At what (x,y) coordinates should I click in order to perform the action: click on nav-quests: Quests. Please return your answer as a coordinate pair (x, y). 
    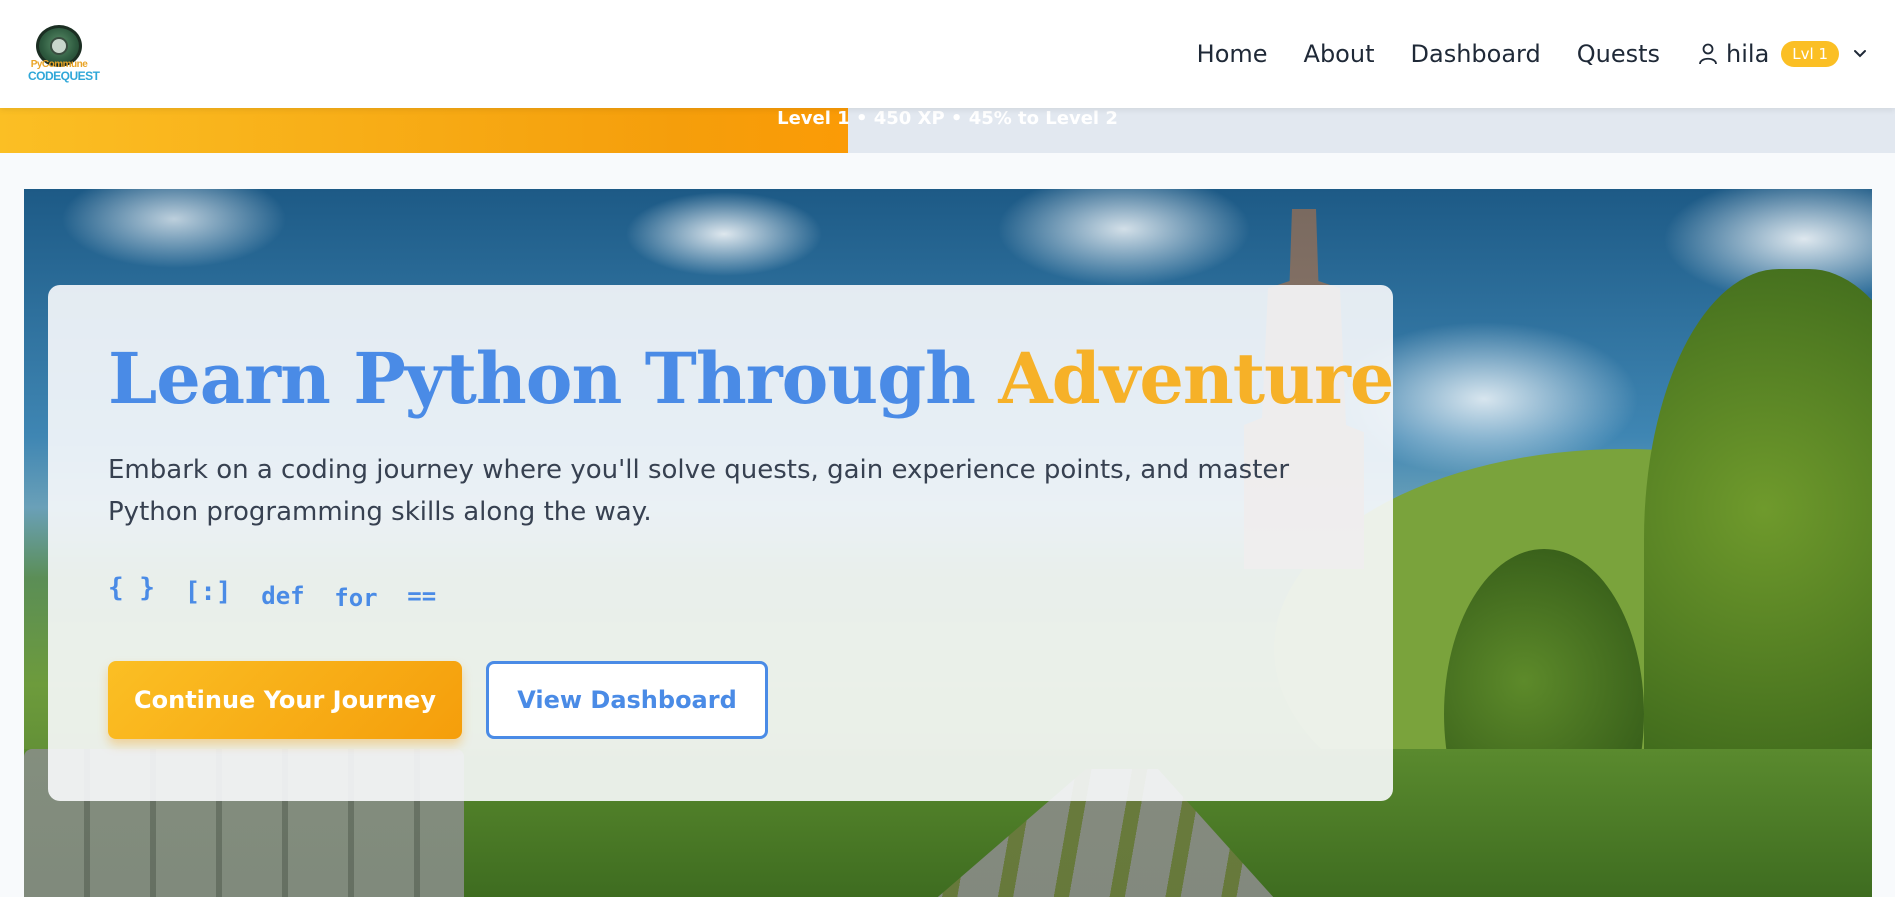
    Looking at the image, I should click on (1618, 54).